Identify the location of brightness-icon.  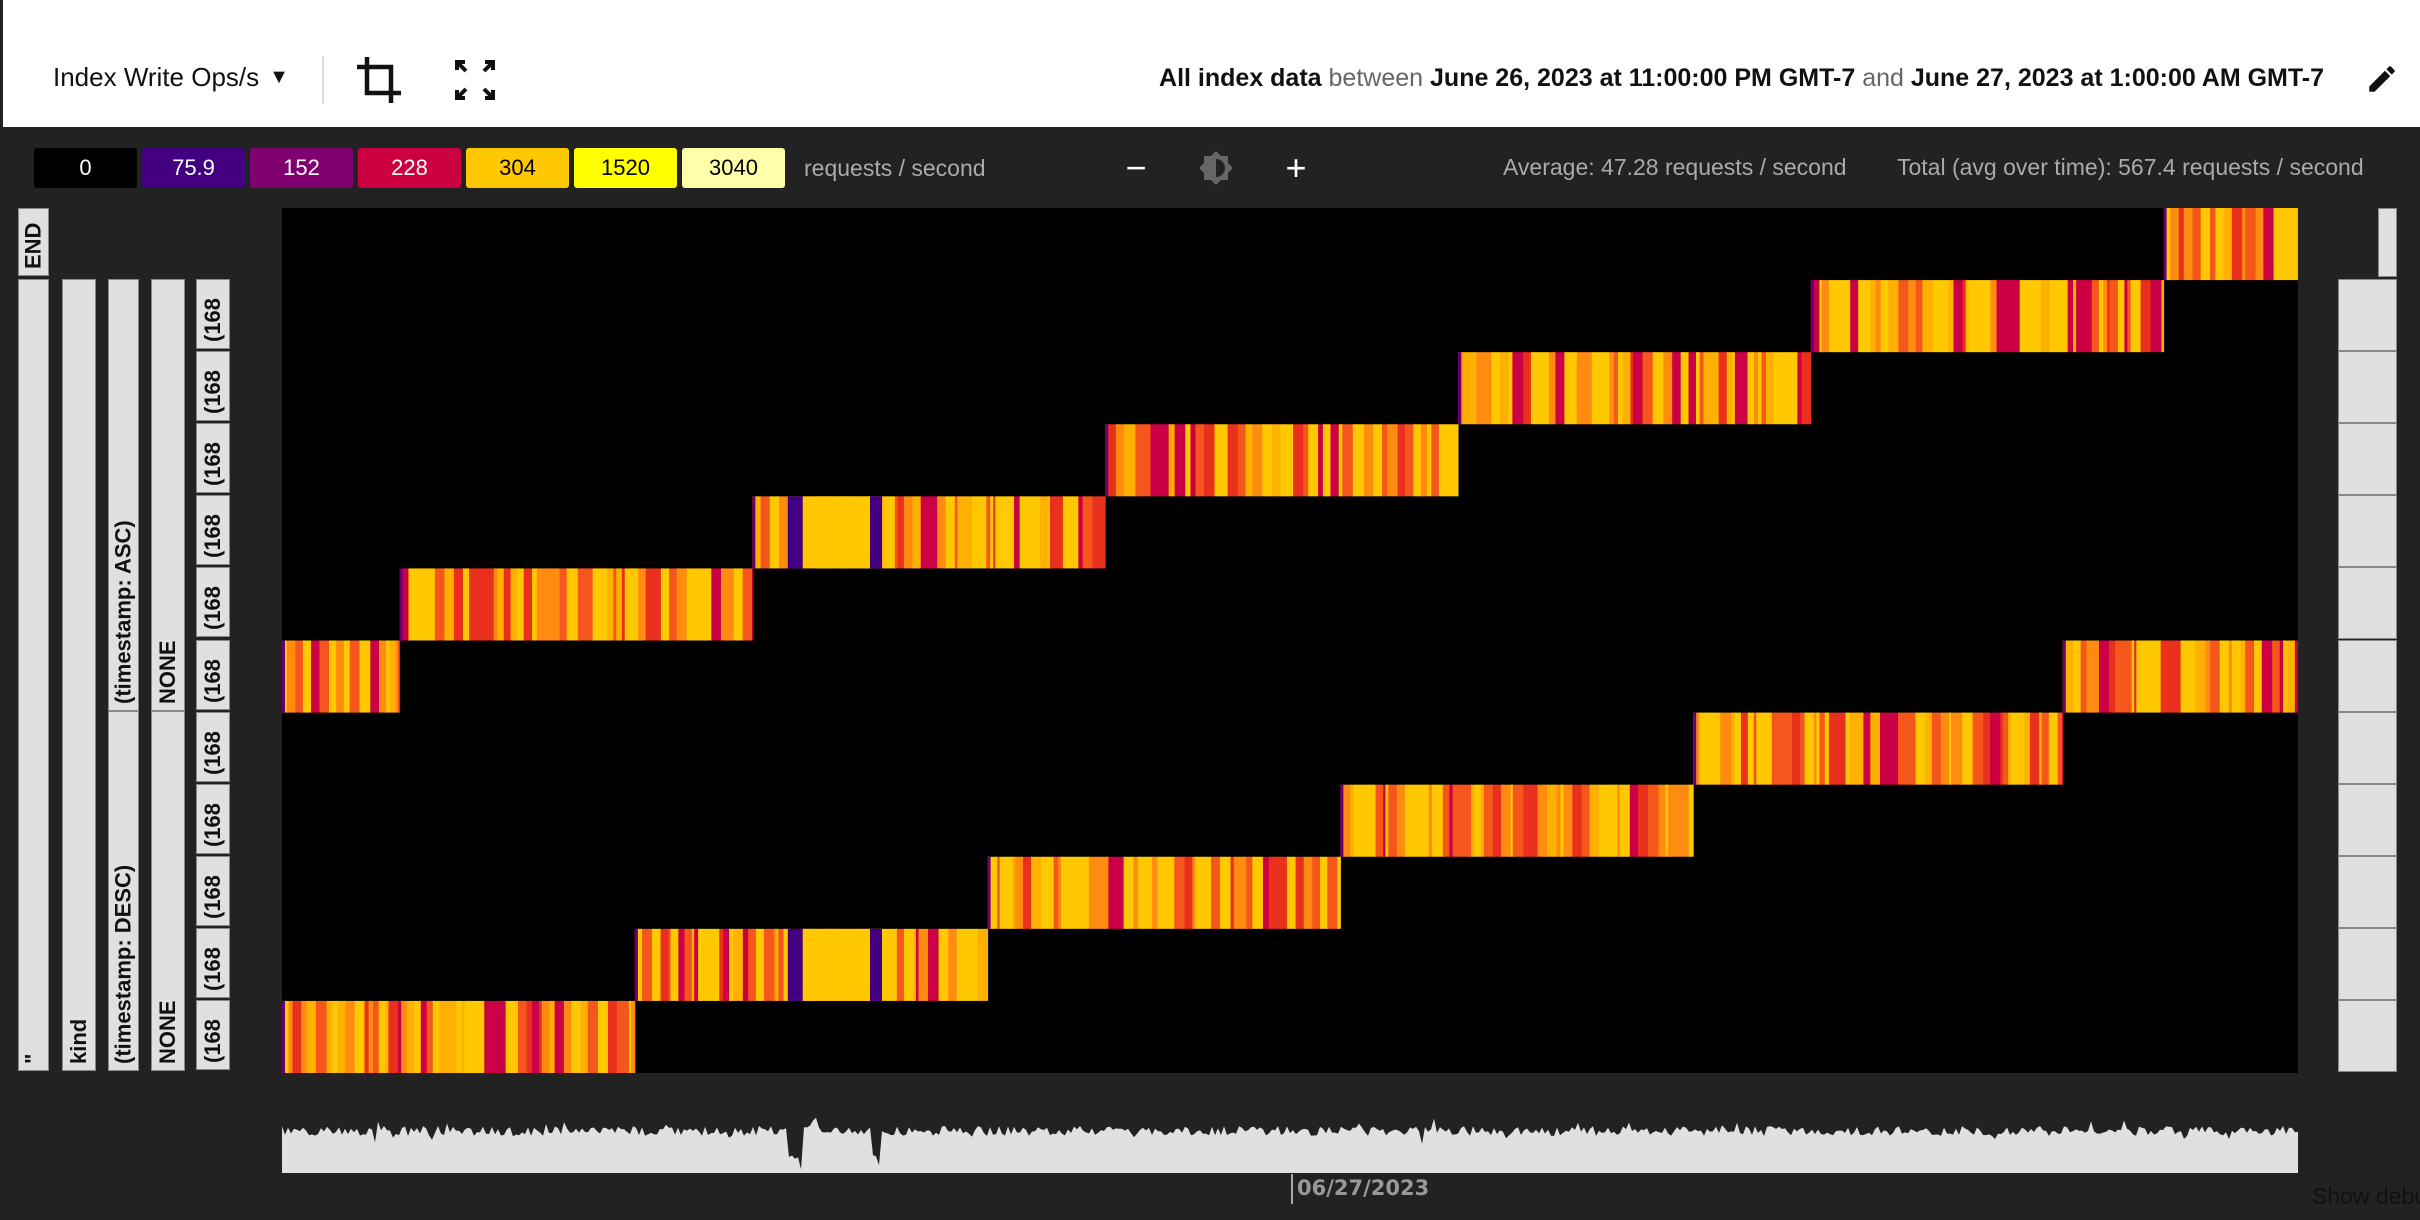
(1216, 168).